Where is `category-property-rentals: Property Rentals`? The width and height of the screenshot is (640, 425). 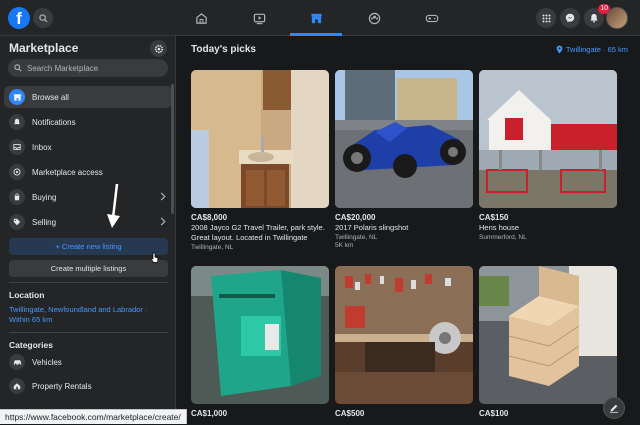
category-property-rentals: Property Rentals is located at coordinates (88, 386).